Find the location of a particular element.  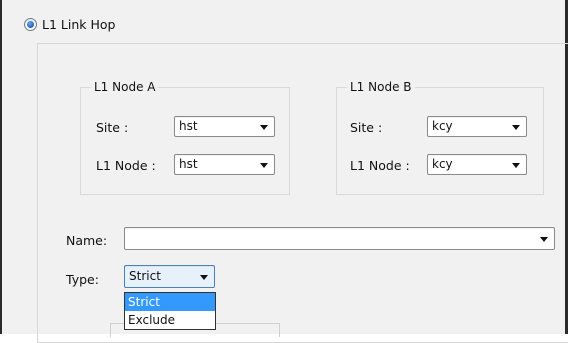

type-value: Strict is located at coordinates (145, 276).